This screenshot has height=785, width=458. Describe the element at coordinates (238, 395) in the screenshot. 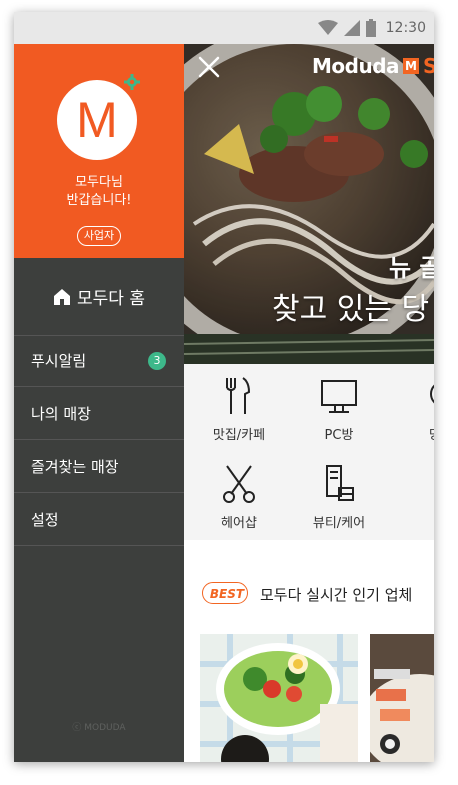

I see `utensils-icon` at that location.